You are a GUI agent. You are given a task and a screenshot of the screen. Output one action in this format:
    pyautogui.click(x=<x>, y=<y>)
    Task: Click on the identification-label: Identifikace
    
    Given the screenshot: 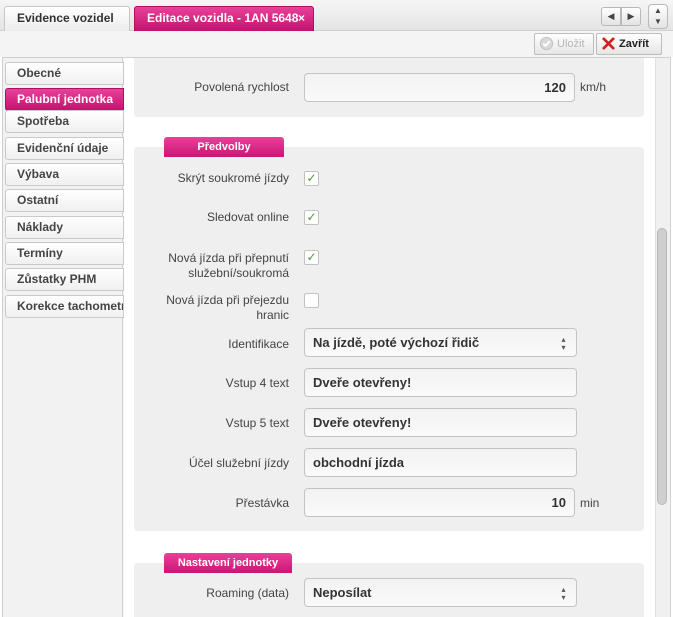 What is the action you would take?
    pyautogui.click(x=258, y=344)
    